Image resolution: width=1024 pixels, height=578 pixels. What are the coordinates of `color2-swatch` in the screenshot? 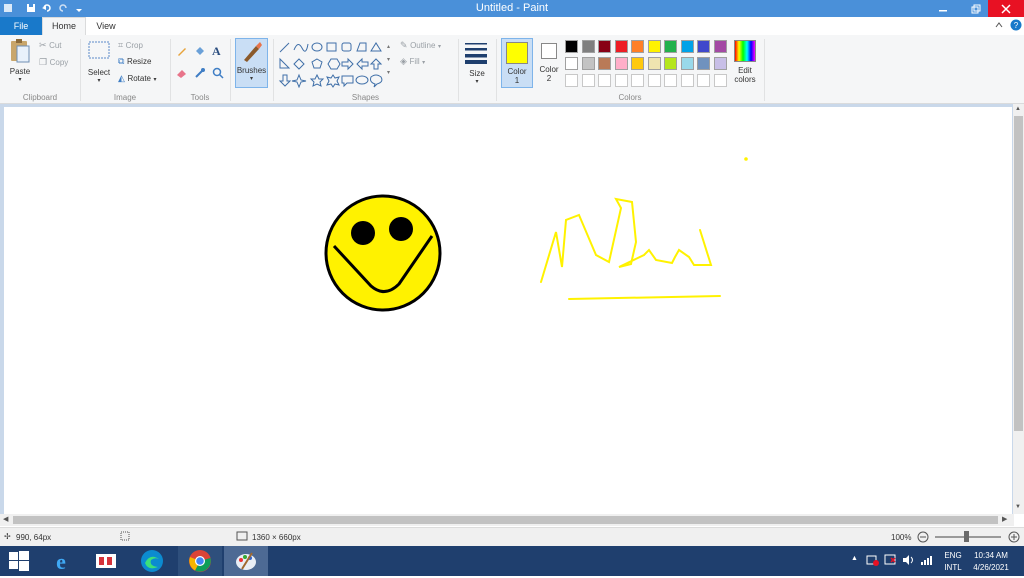 It's located at (549, 51).